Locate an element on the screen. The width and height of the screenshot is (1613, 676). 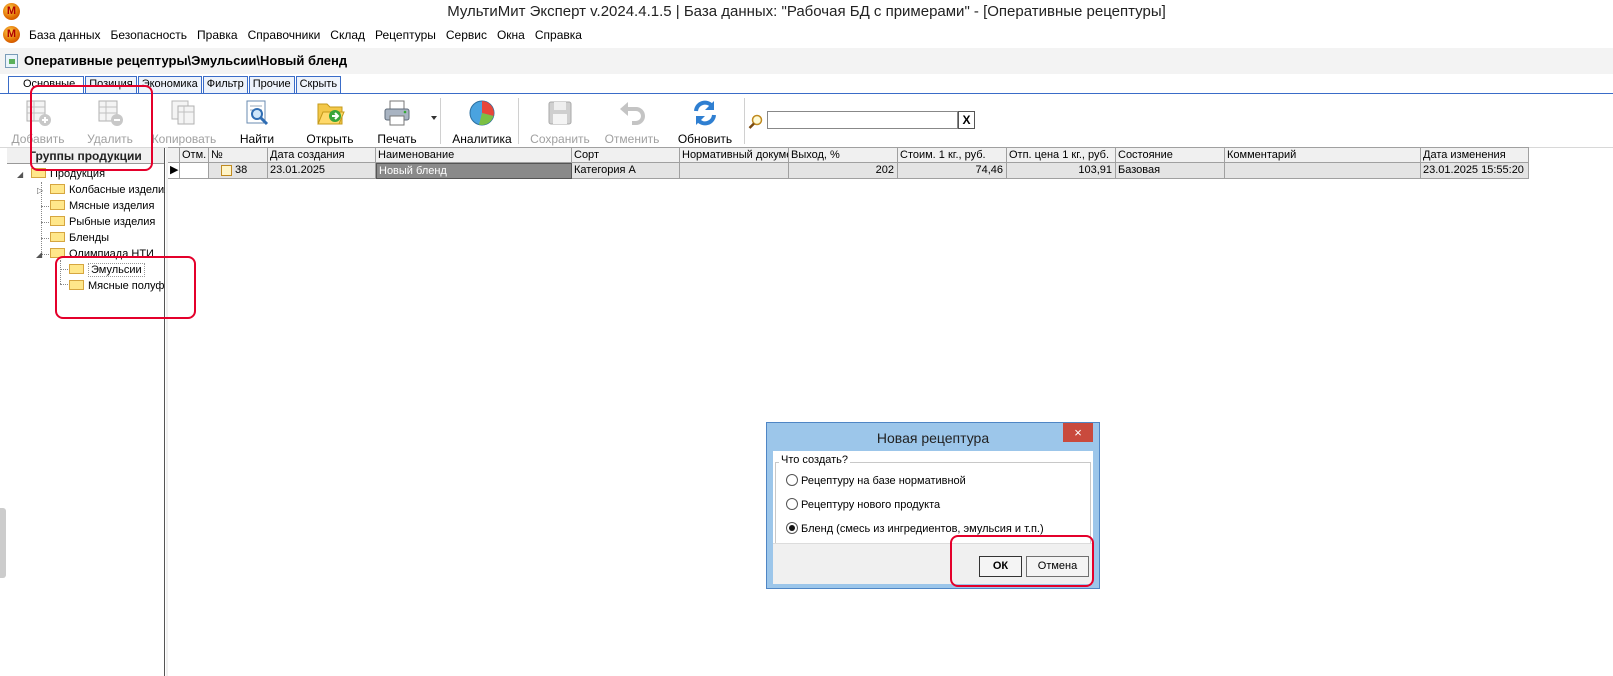
column-header-cost: Стоим. 1 кг., руб. is located at coordinates (952, 155).